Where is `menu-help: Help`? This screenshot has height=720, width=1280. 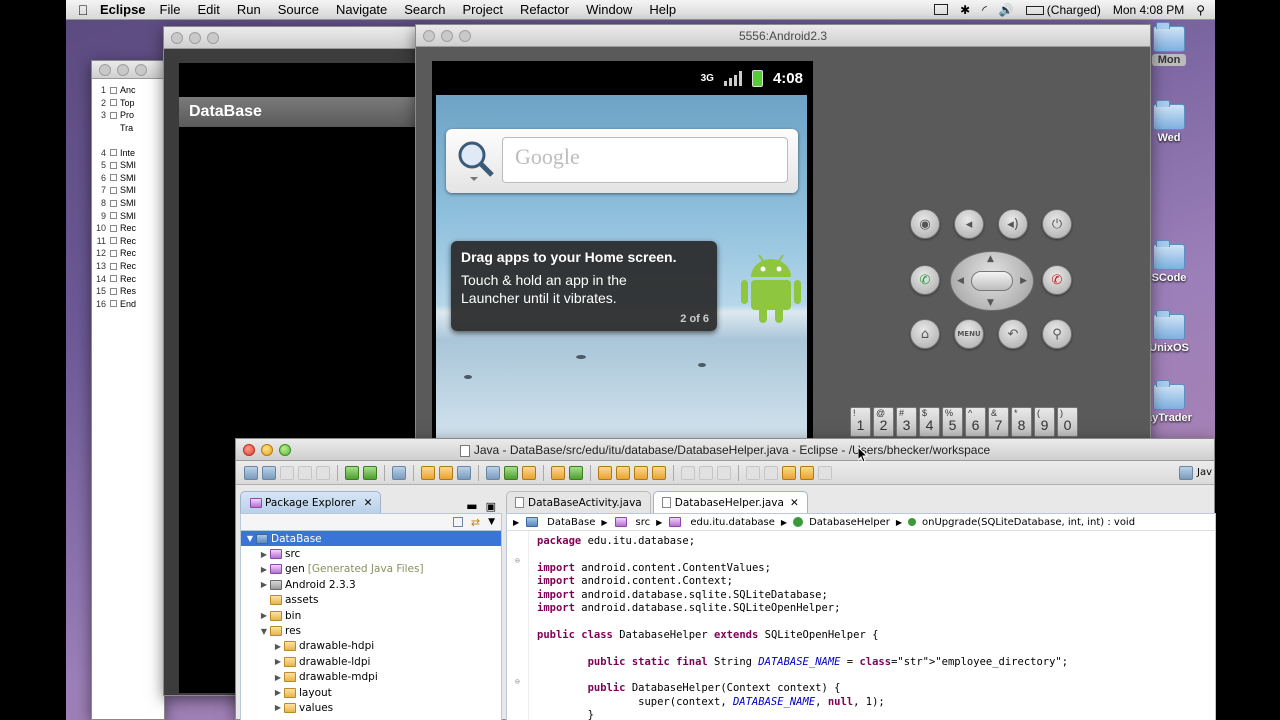 menu-help: Help is located at coordinates (662, 9).